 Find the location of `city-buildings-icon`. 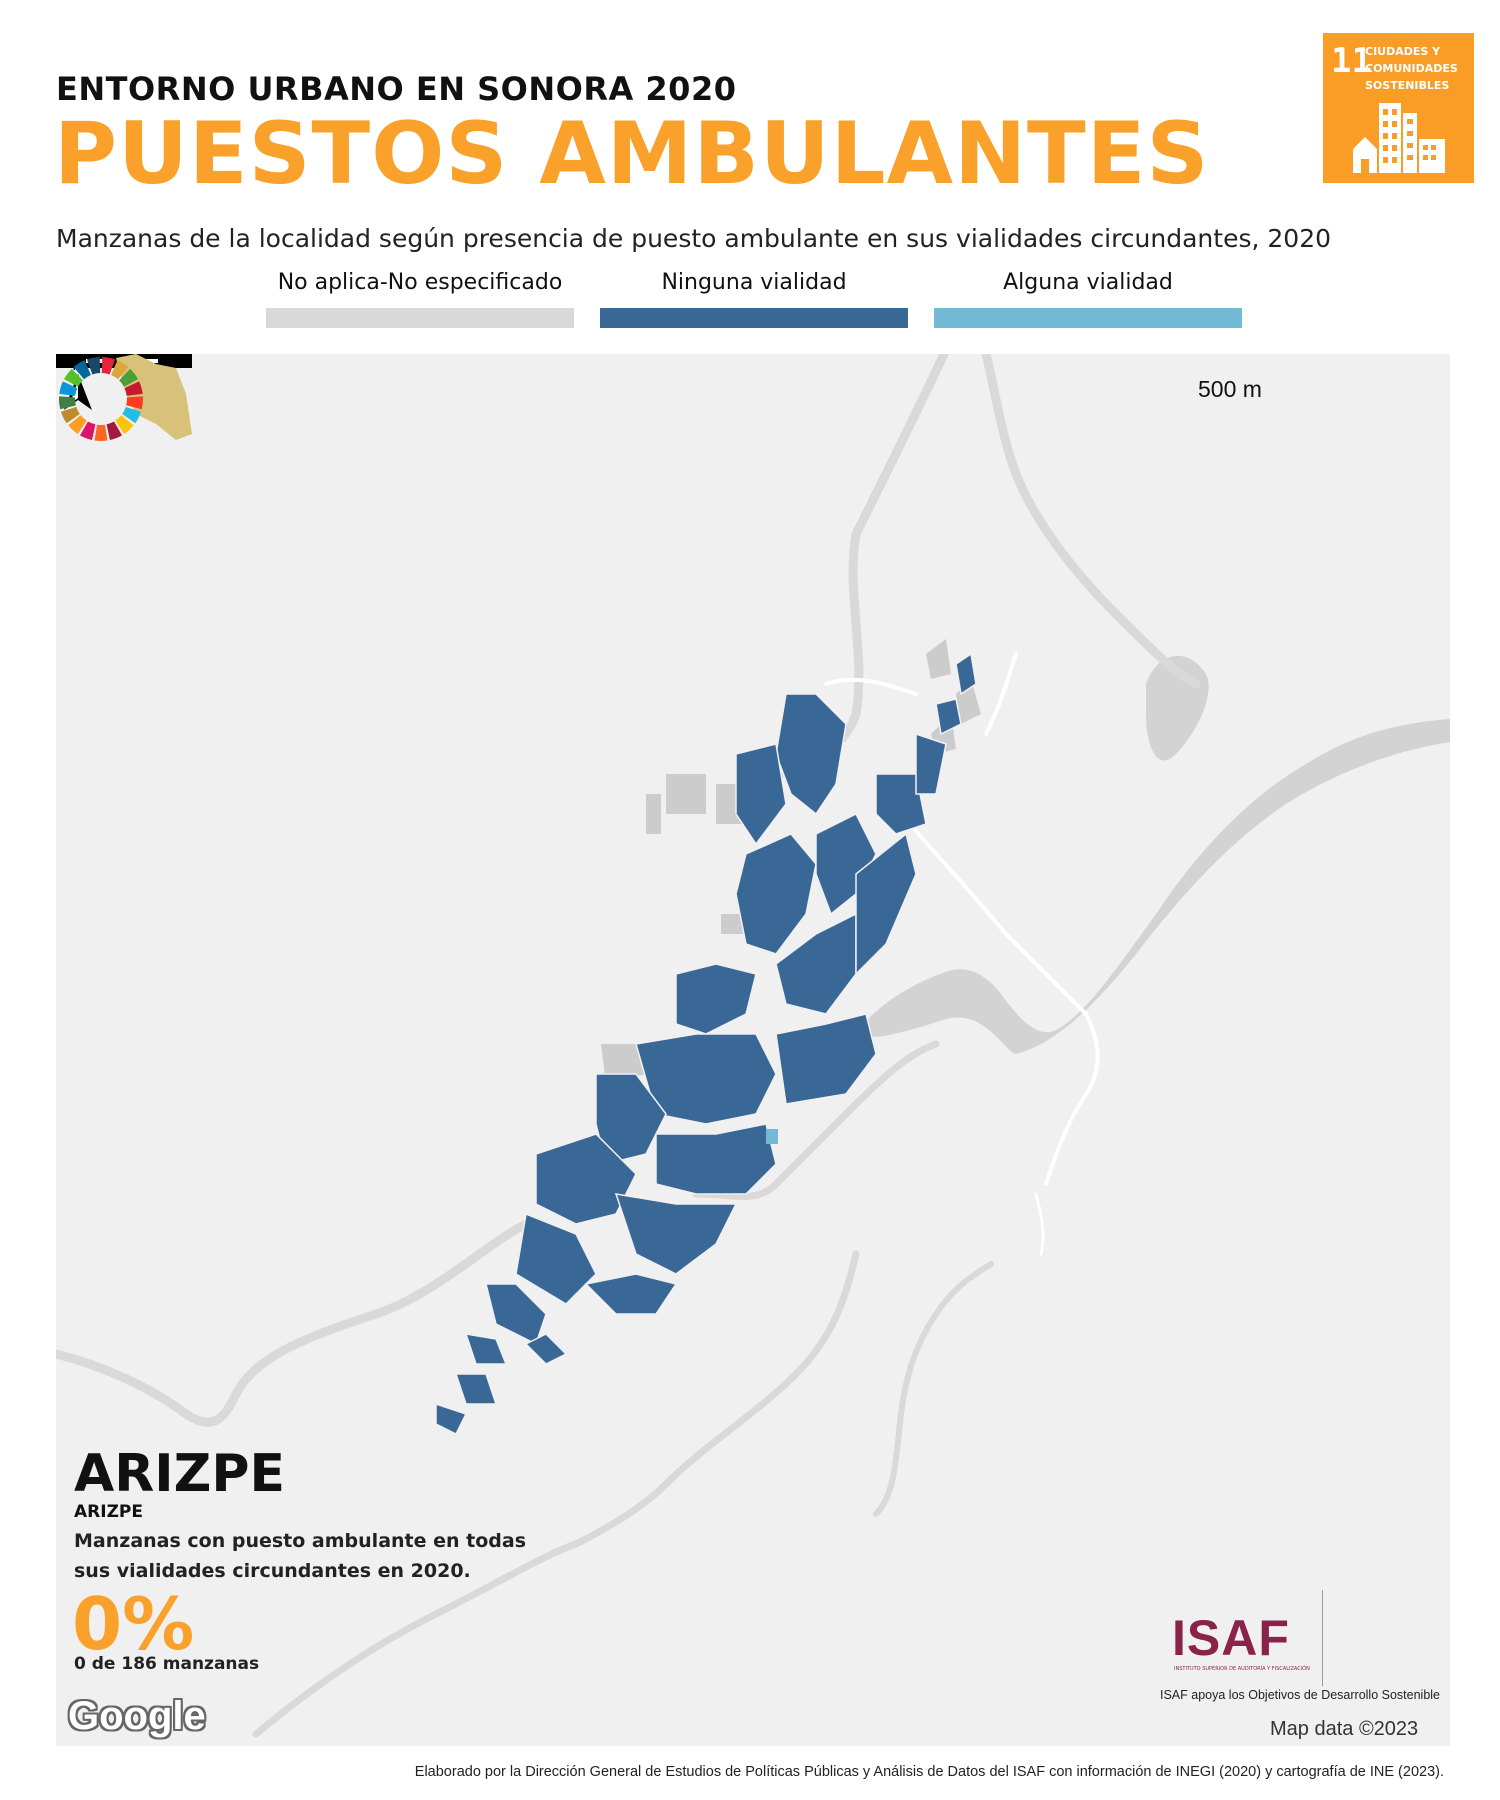

city-buildings-icon is located at coordinates (1399, 138).